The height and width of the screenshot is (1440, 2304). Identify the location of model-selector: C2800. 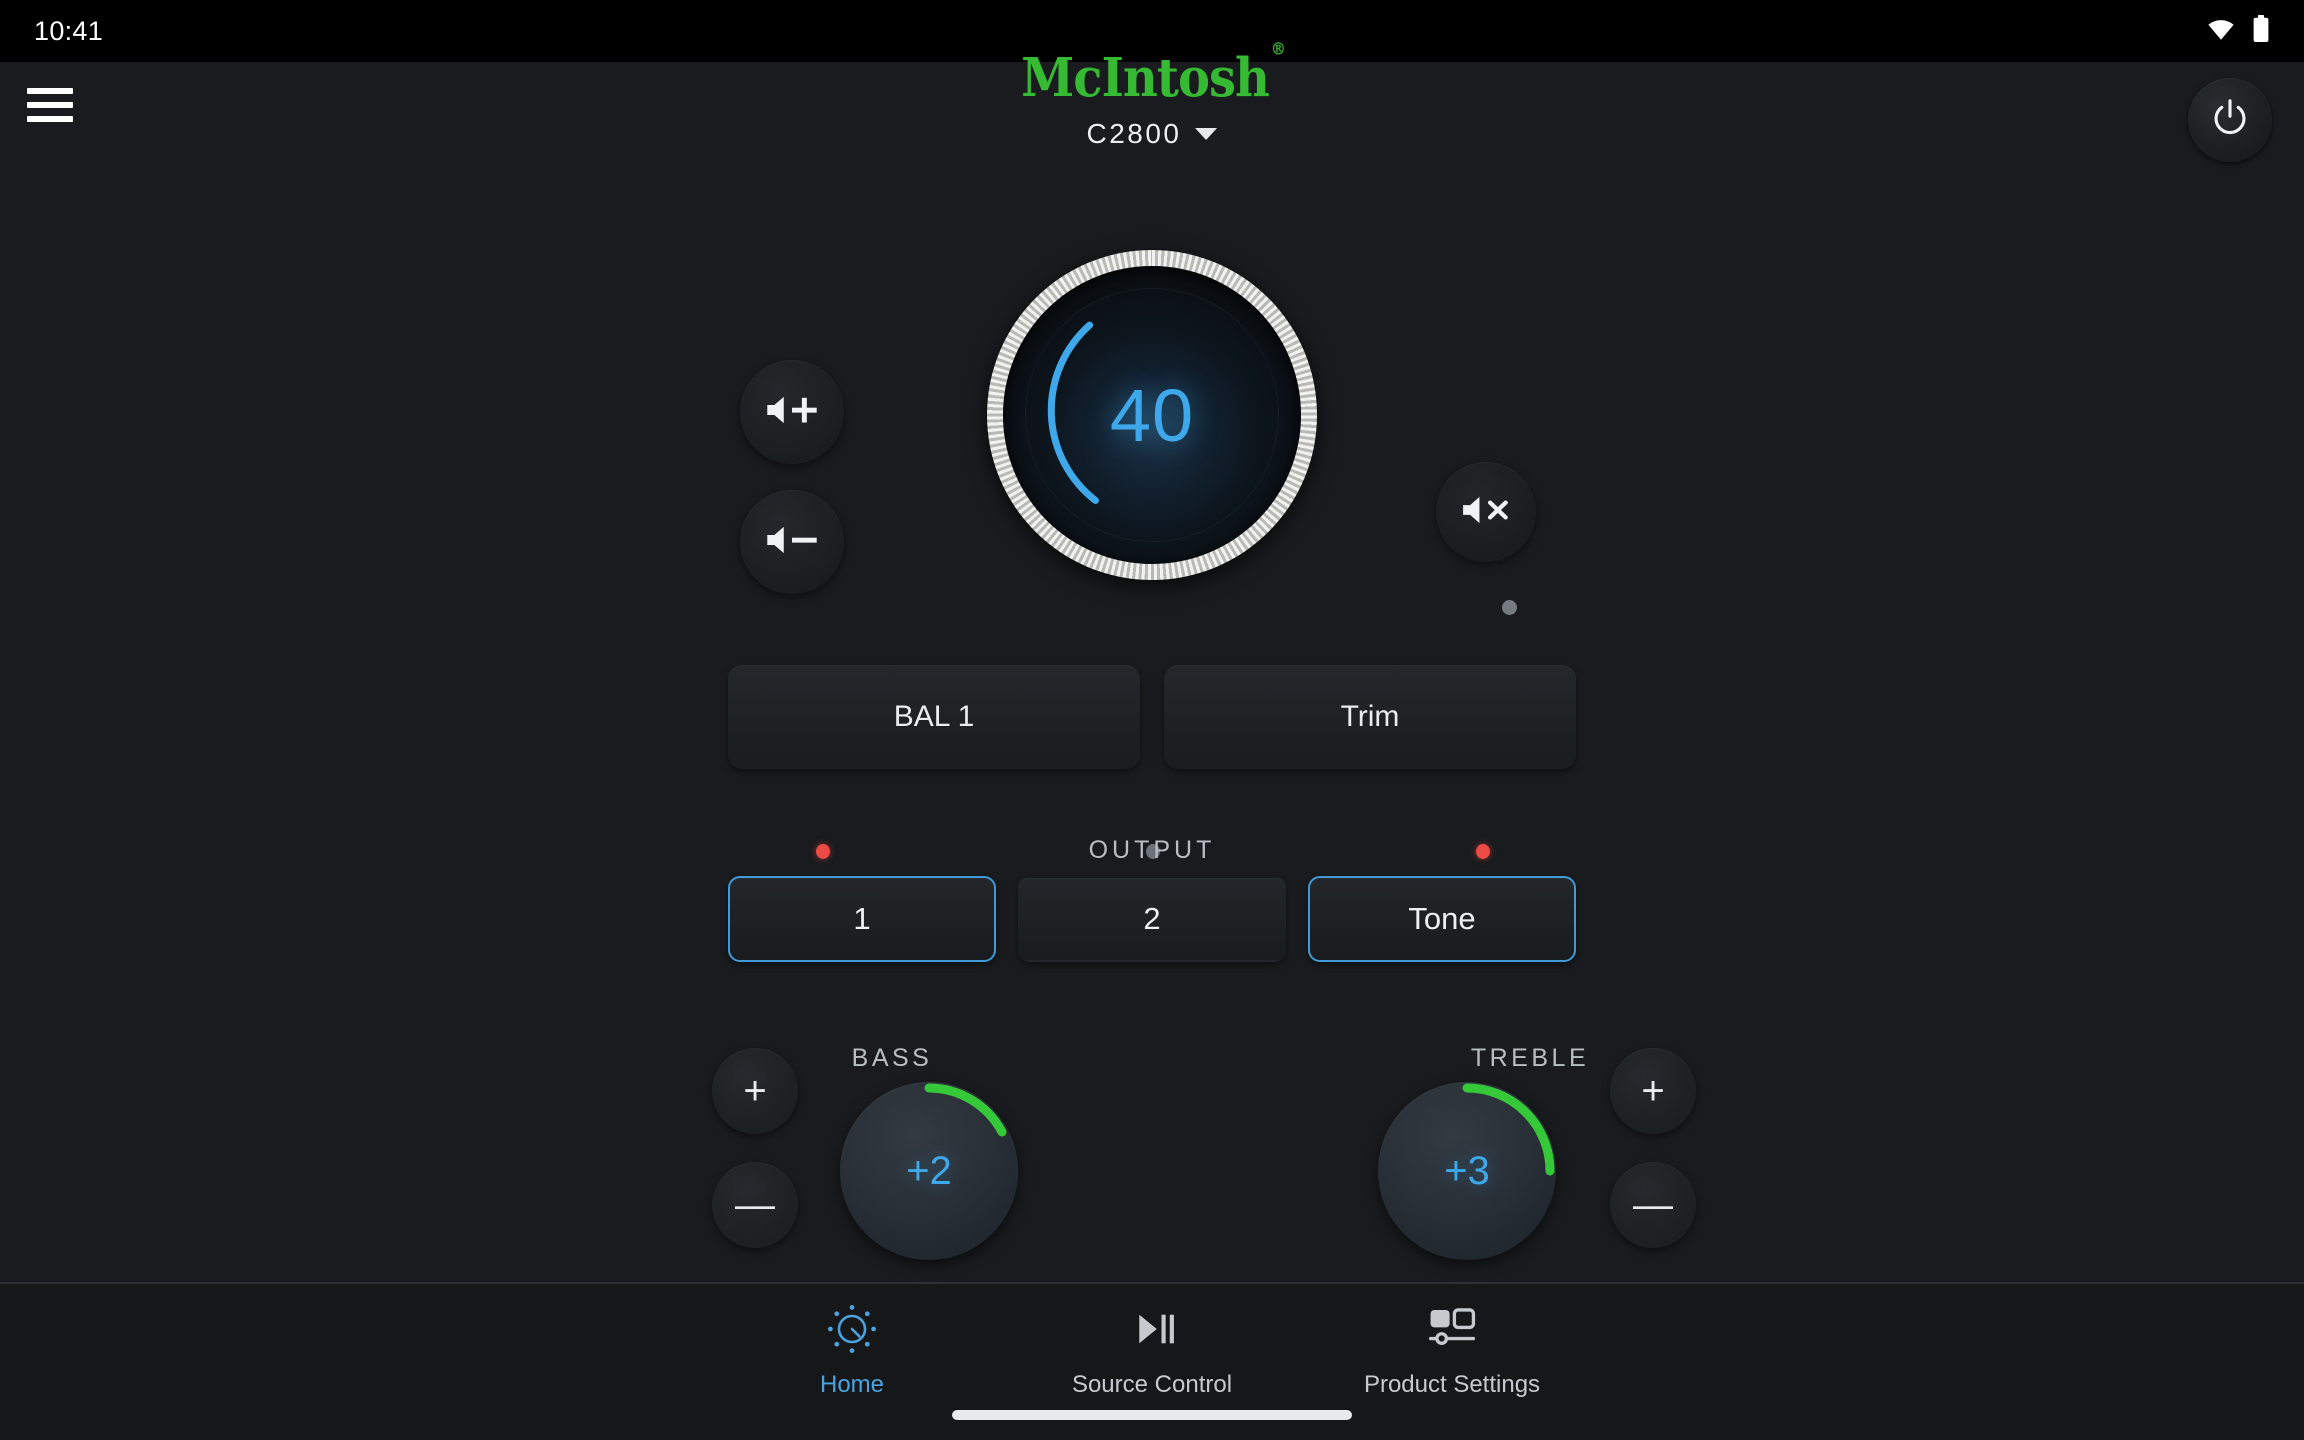
(1152, 134).